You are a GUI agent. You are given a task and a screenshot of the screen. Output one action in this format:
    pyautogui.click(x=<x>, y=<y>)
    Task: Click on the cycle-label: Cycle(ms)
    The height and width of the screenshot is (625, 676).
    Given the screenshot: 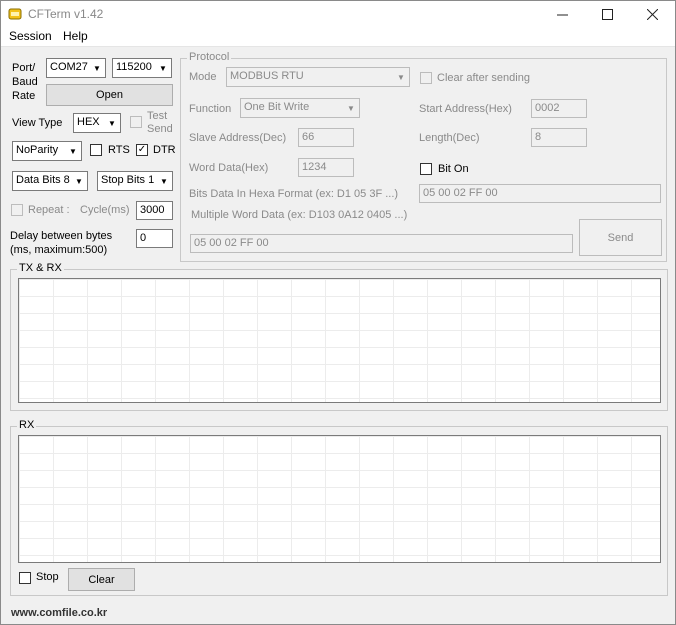 What is the action you would take?
    pyautogui.click(x=105, y=210)
    